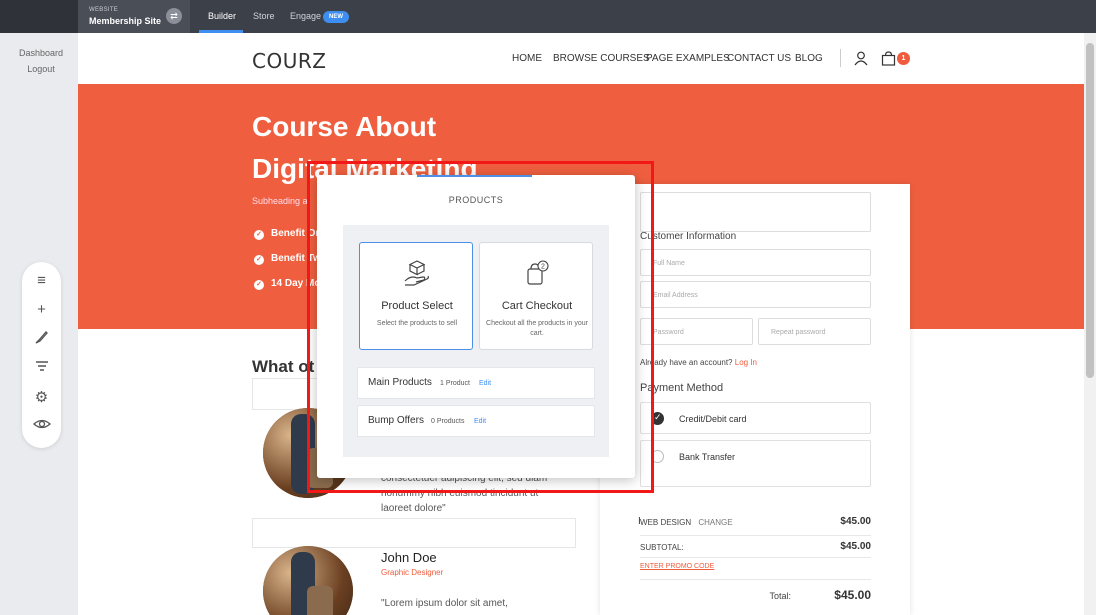  What do you see at coordinates (755, 595) in the screenshot?
I see `total-row: Total: $45.00` at bounding box center [755, 595].